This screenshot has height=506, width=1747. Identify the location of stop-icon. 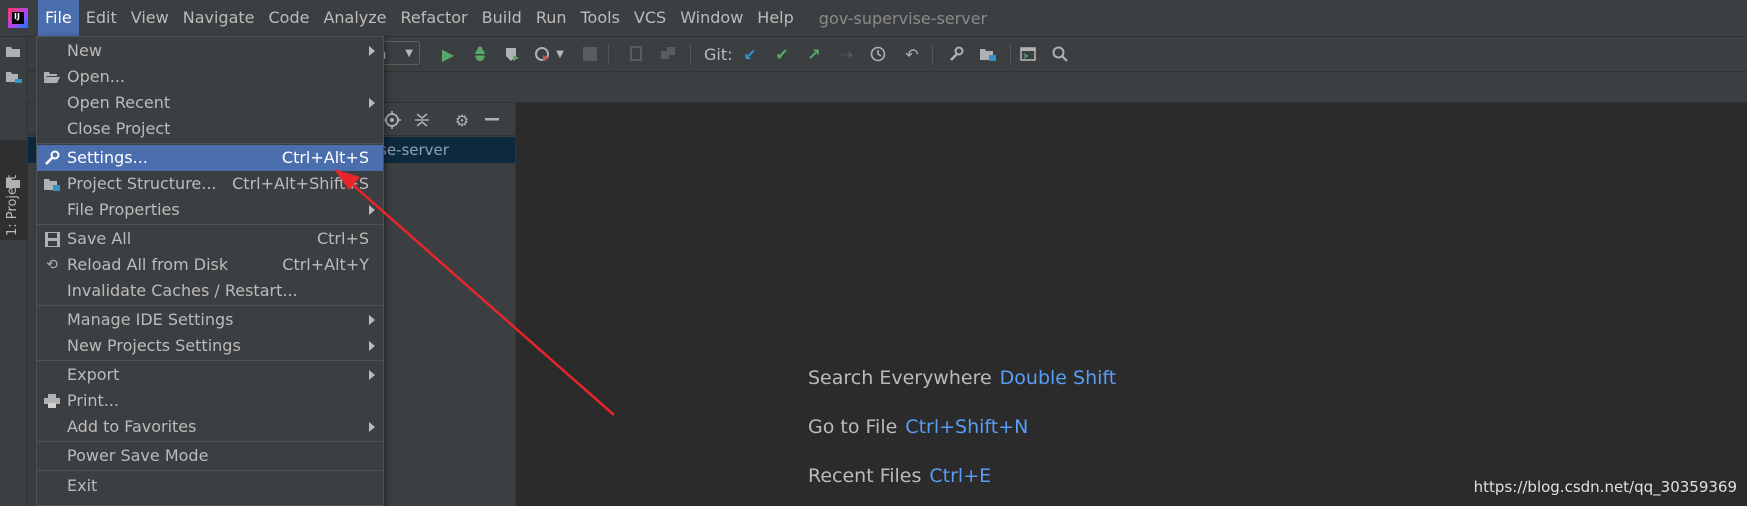
(590, 54).